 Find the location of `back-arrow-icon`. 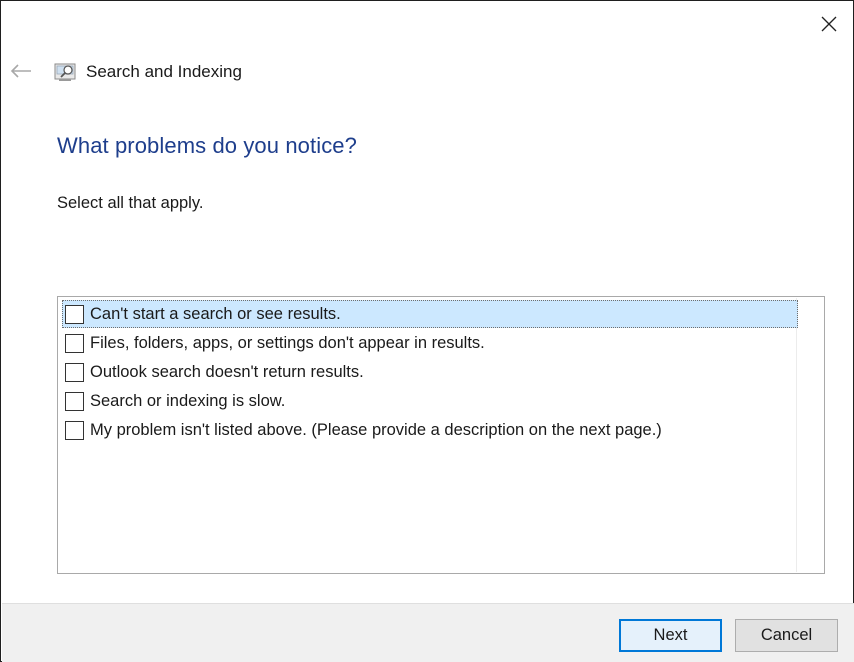

back-arrow-icon is located at coordinates (20, 71).